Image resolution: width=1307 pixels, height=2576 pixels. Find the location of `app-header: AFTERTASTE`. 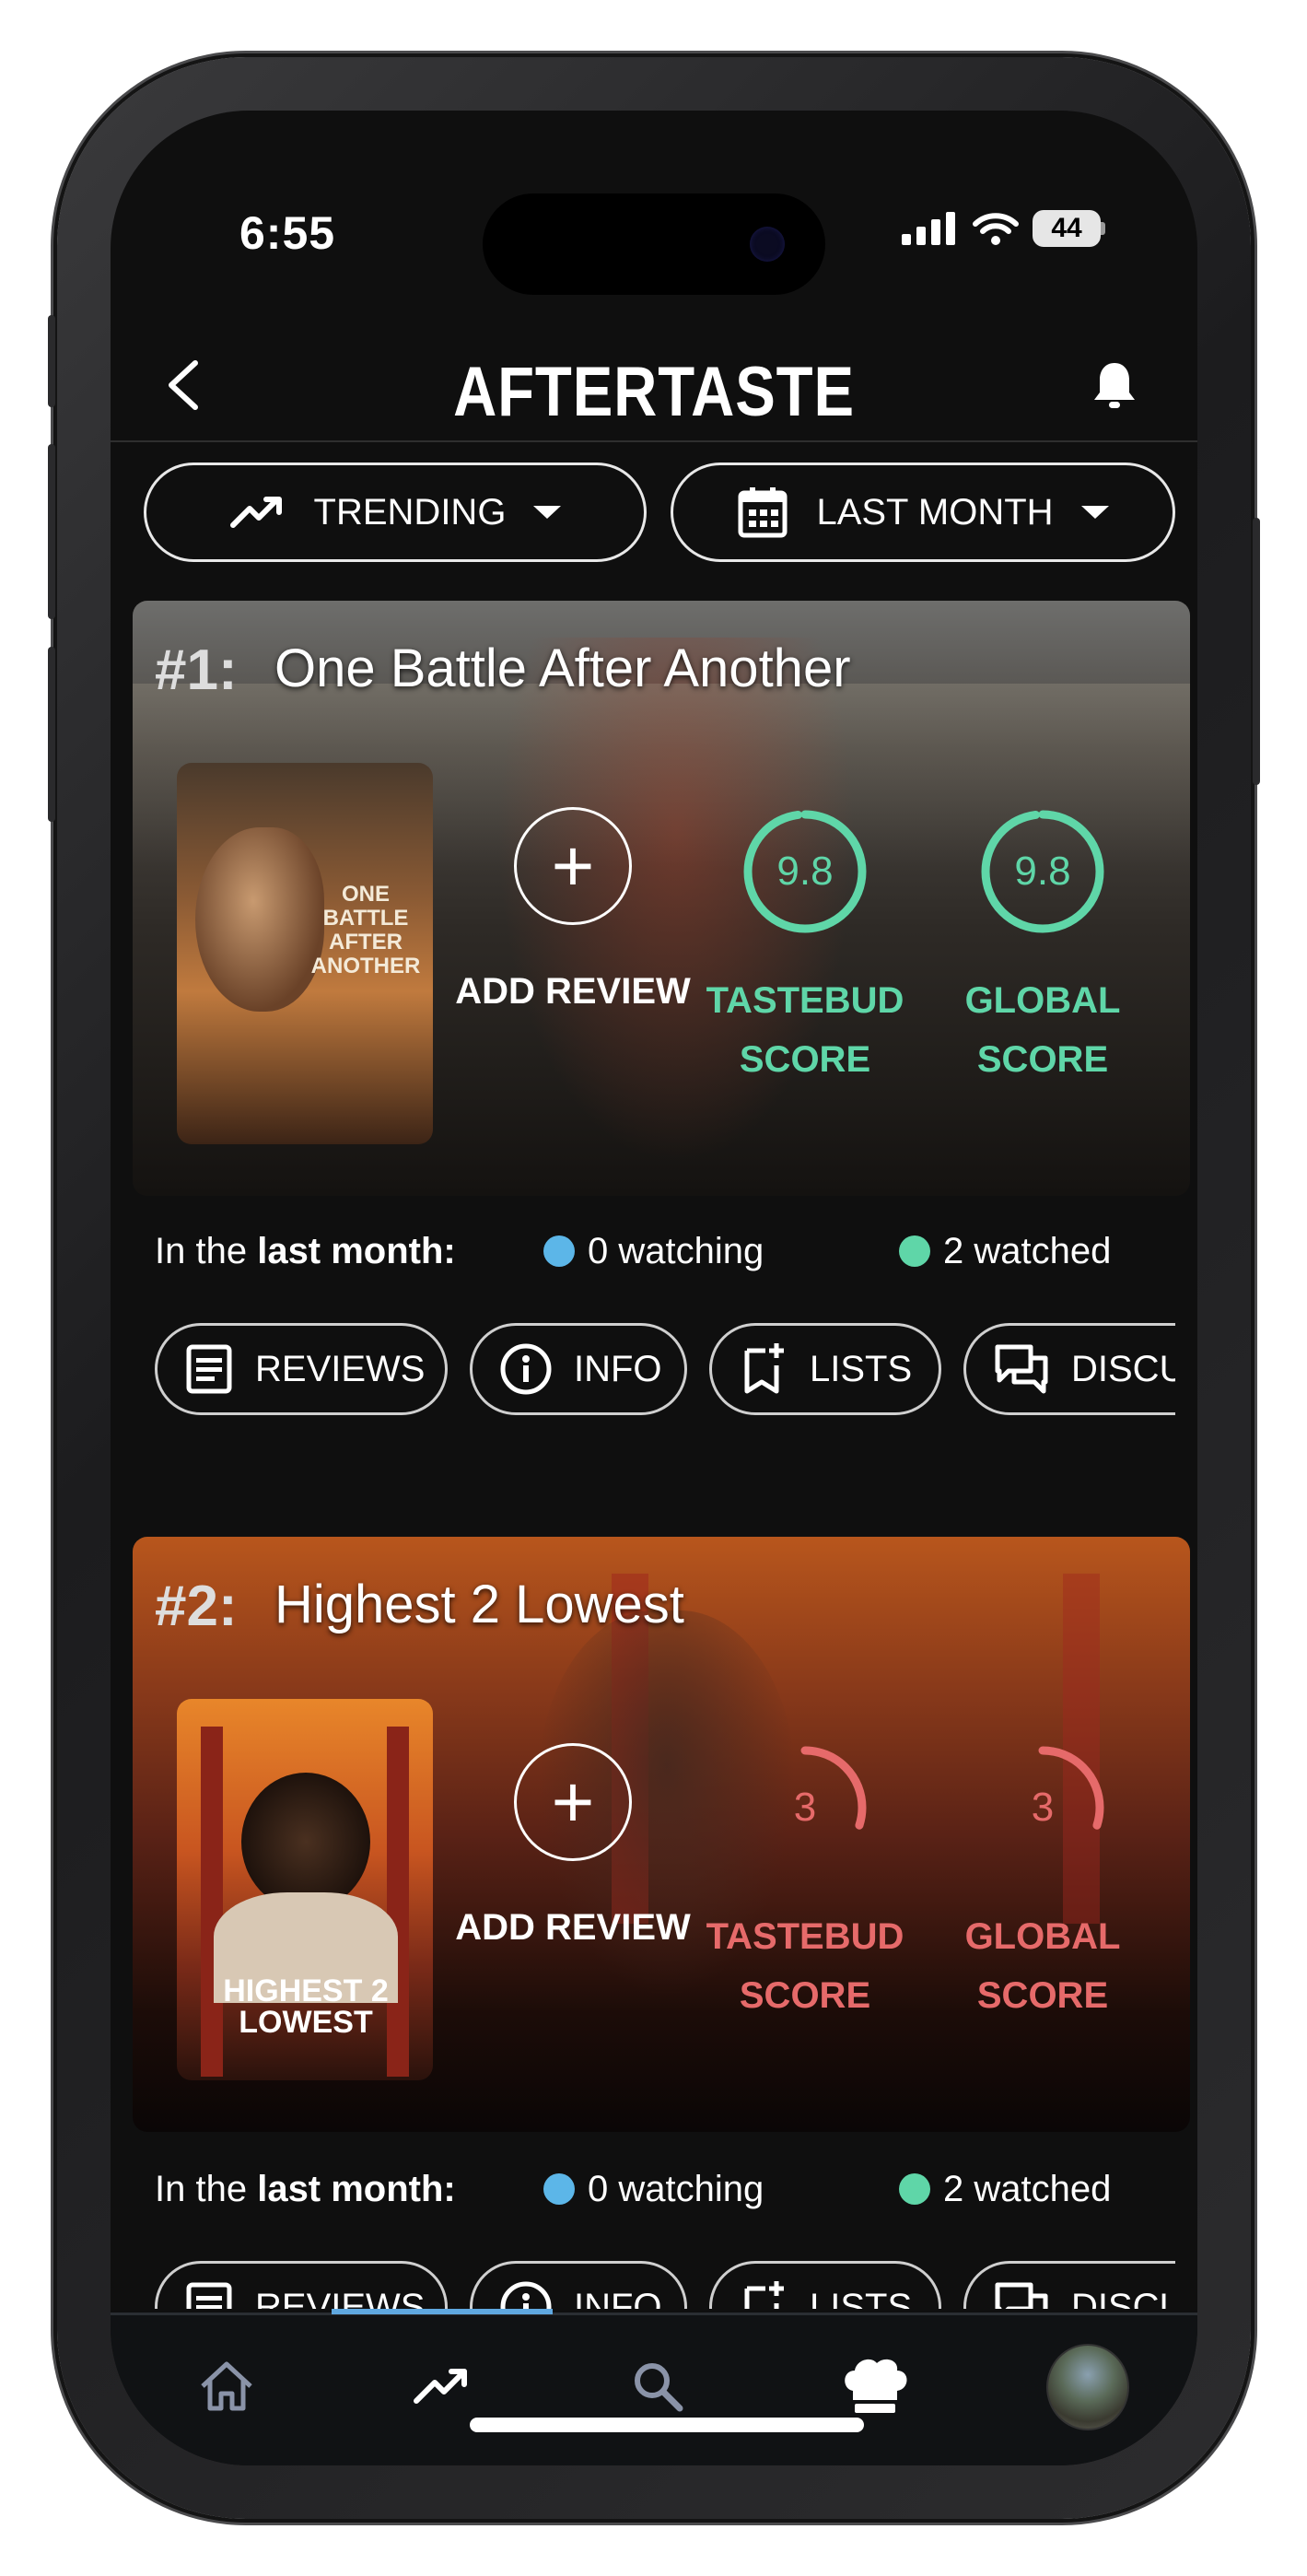

app-header: AFTERTASTE is located at coordinates (654, 387).